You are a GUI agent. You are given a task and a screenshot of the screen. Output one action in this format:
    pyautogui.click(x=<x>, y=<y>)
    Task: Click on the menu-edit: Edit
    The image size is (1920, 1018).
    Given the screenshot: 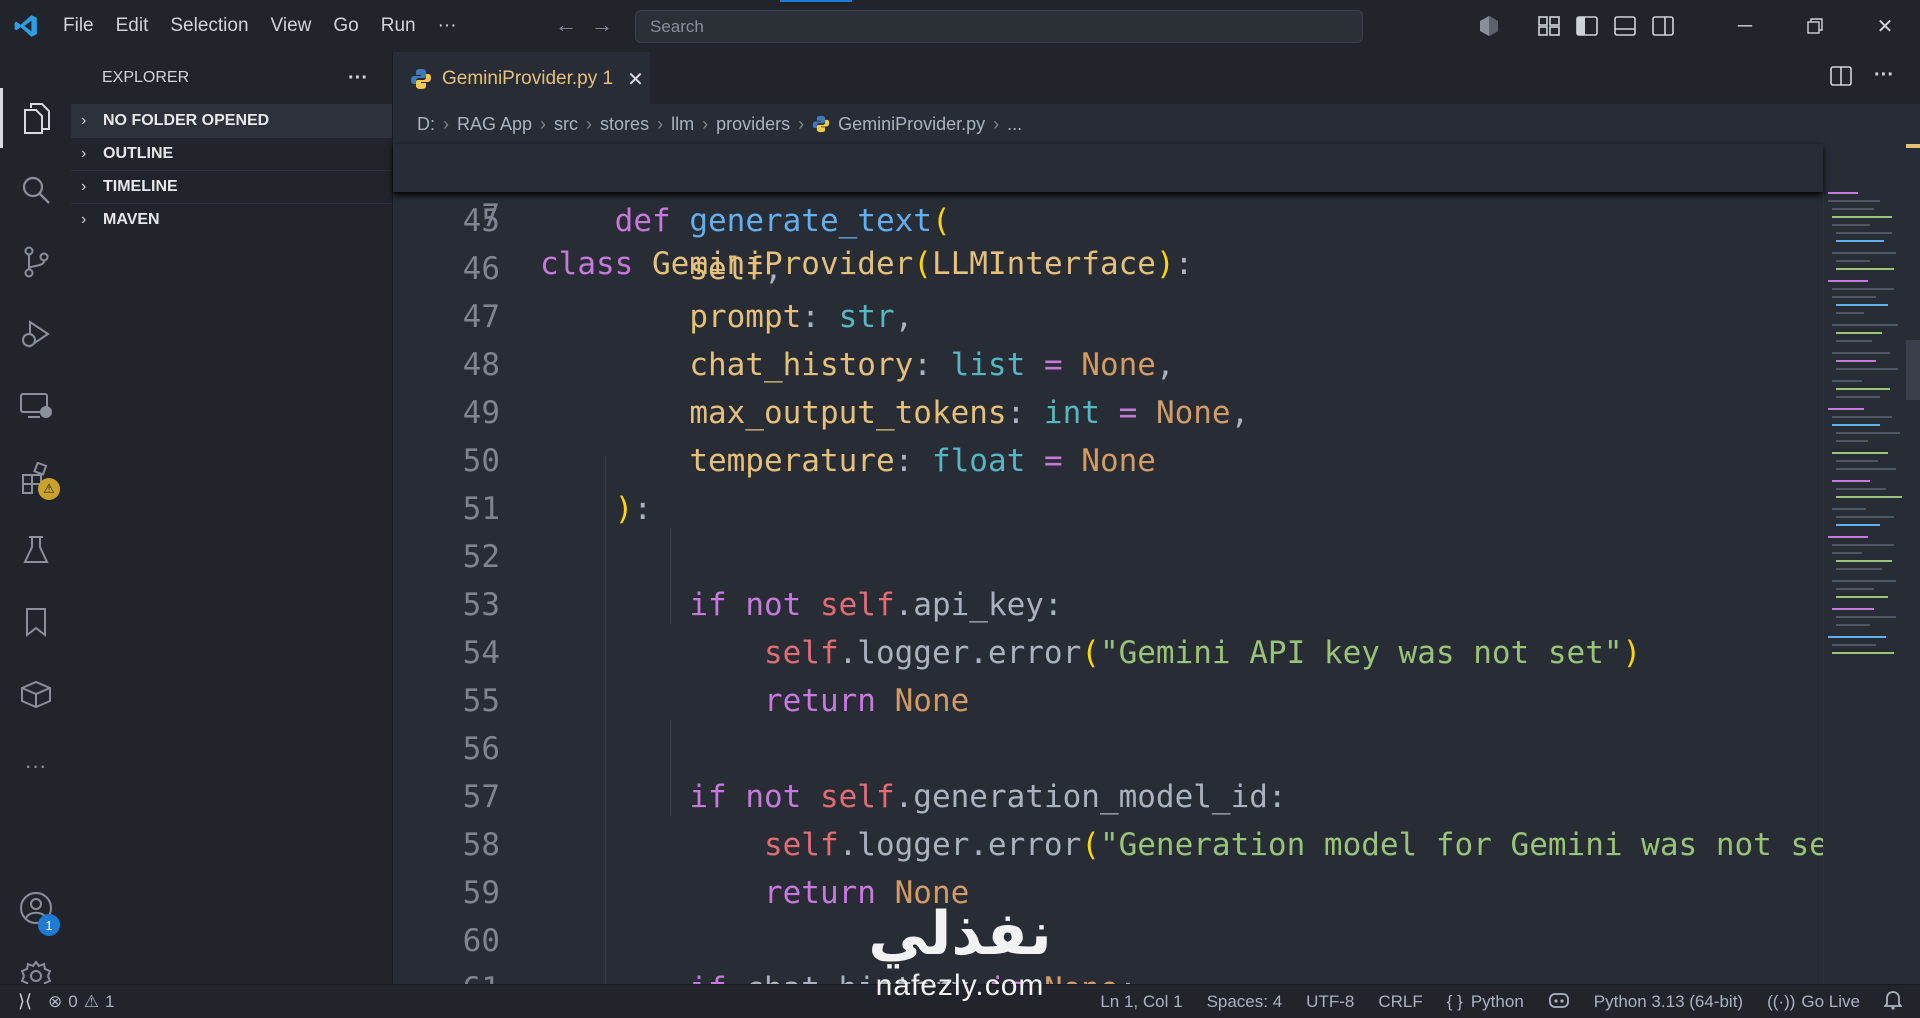 What is the action you would take?
    pyautogui.click(x=132, y=26)
    